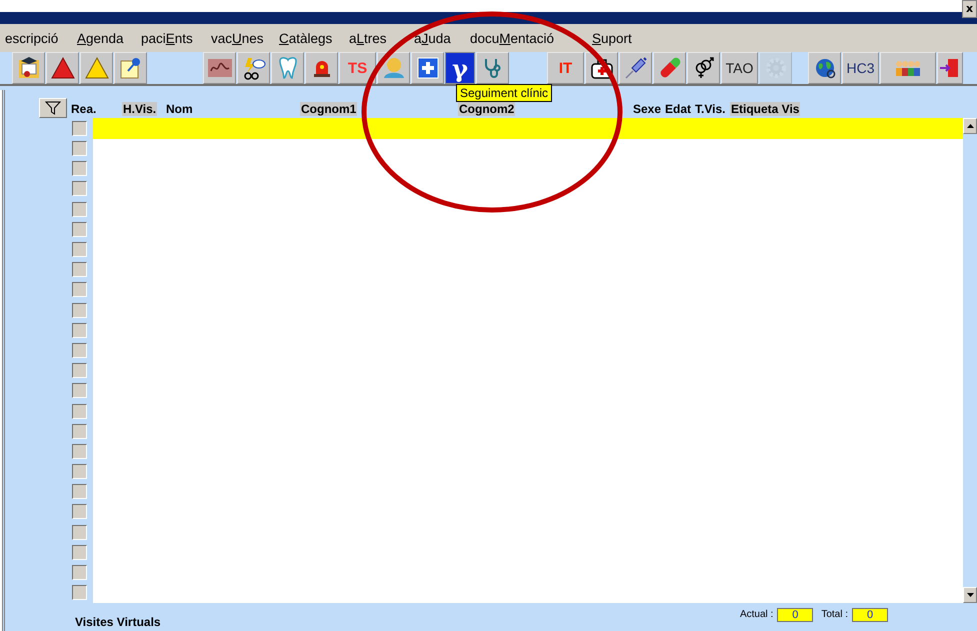 The height and width of the screenshot is (631, 977). Describe the element at coordinates (100, 38) in the screenshot. I see `menu-item: Agenda` at that location.